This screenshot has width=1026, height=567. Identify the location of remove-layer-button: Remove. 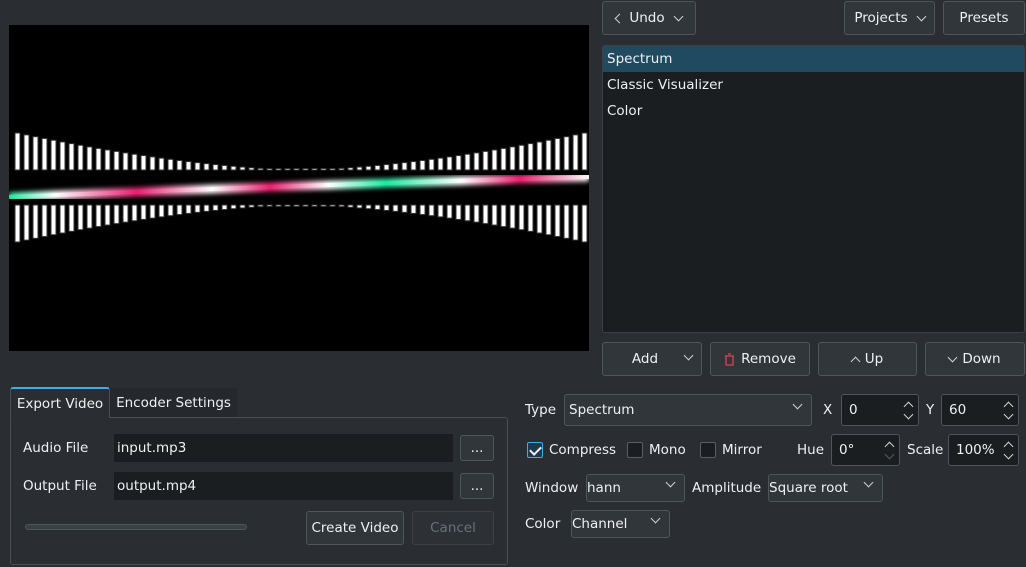
(760, 359).